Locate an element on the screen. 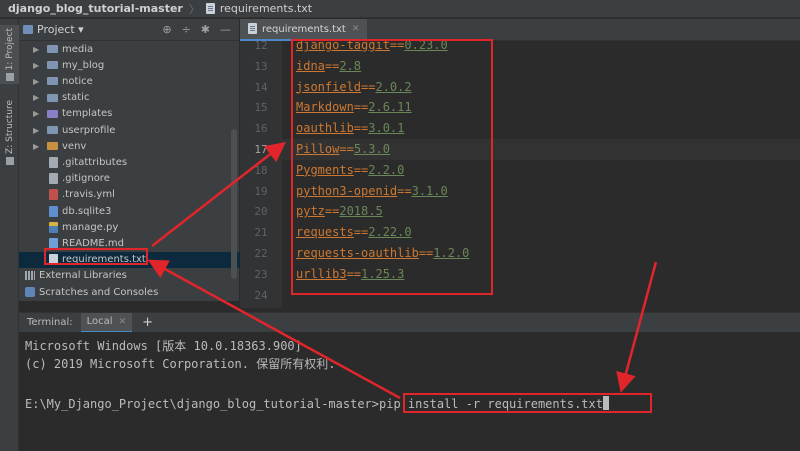  tree-item: ▶ my_blog is located at coordinates (129, 65).